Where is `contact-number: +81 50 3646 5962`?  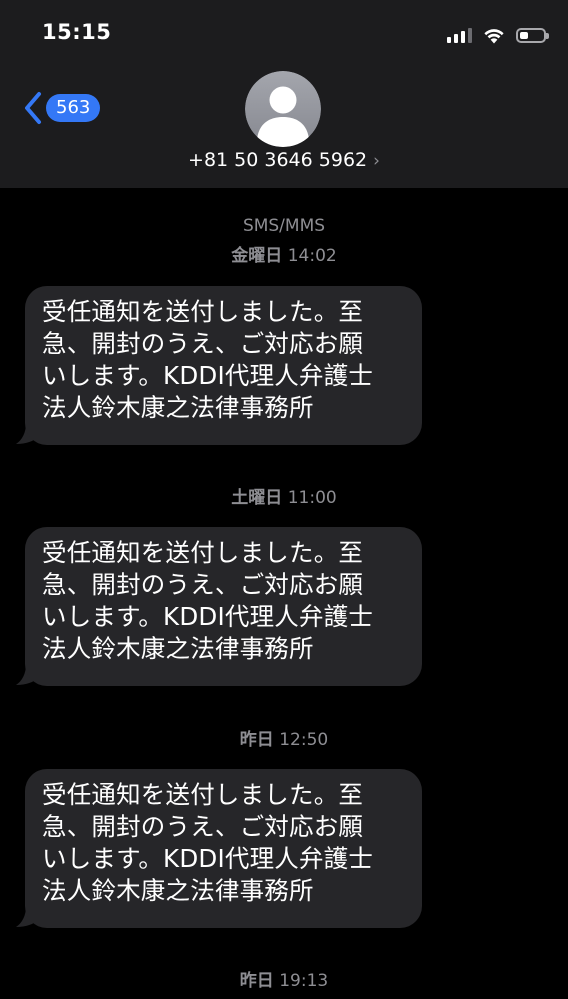
contact-number: +81 50 3646 5962 is located at coordinates (278, 160).